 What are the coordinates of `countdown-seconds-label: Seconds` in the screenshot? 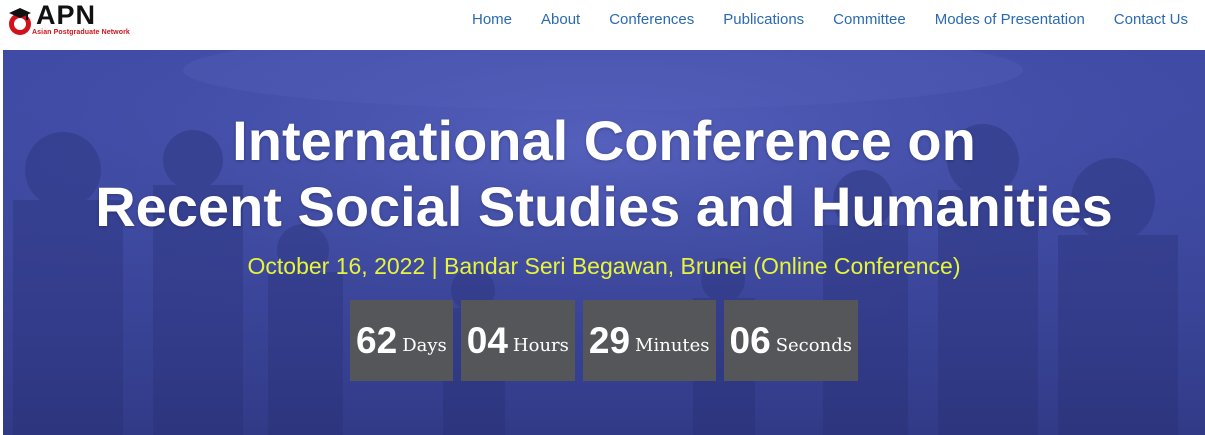 It's located at (813, 345).